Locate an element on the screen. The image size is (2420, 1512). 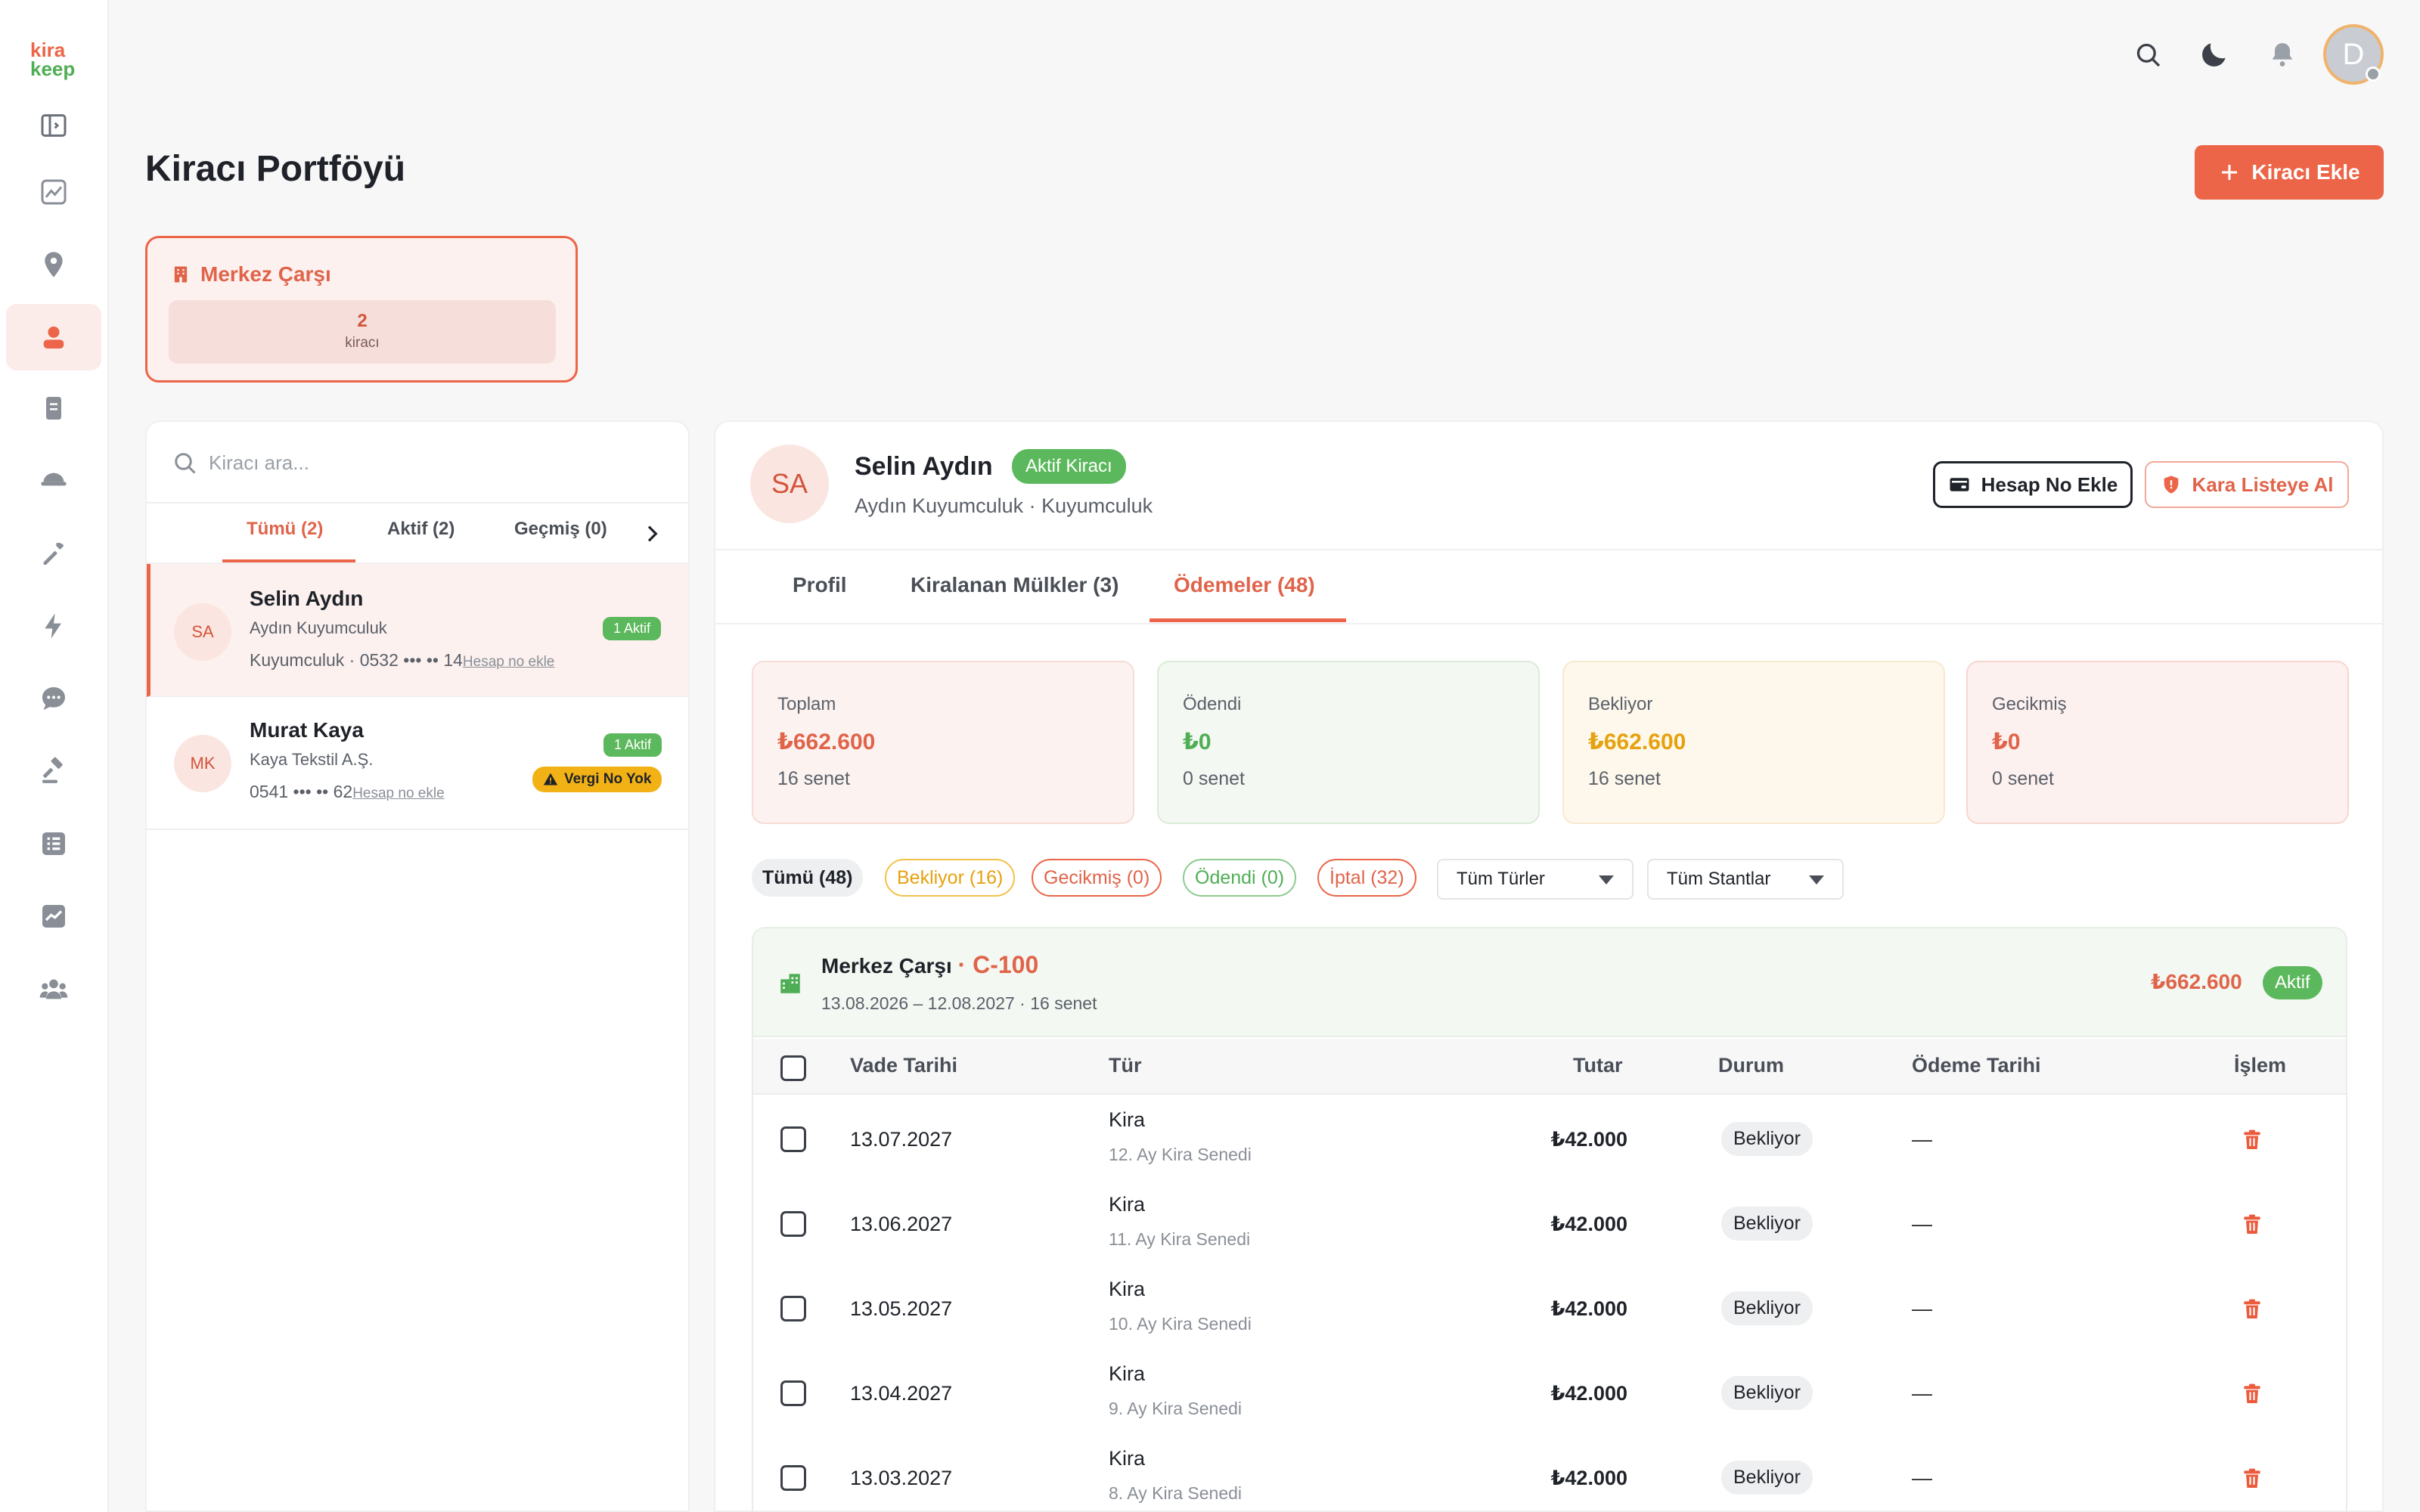
tab-past: Geçmiş (0) is located at coordinates (560, 529).